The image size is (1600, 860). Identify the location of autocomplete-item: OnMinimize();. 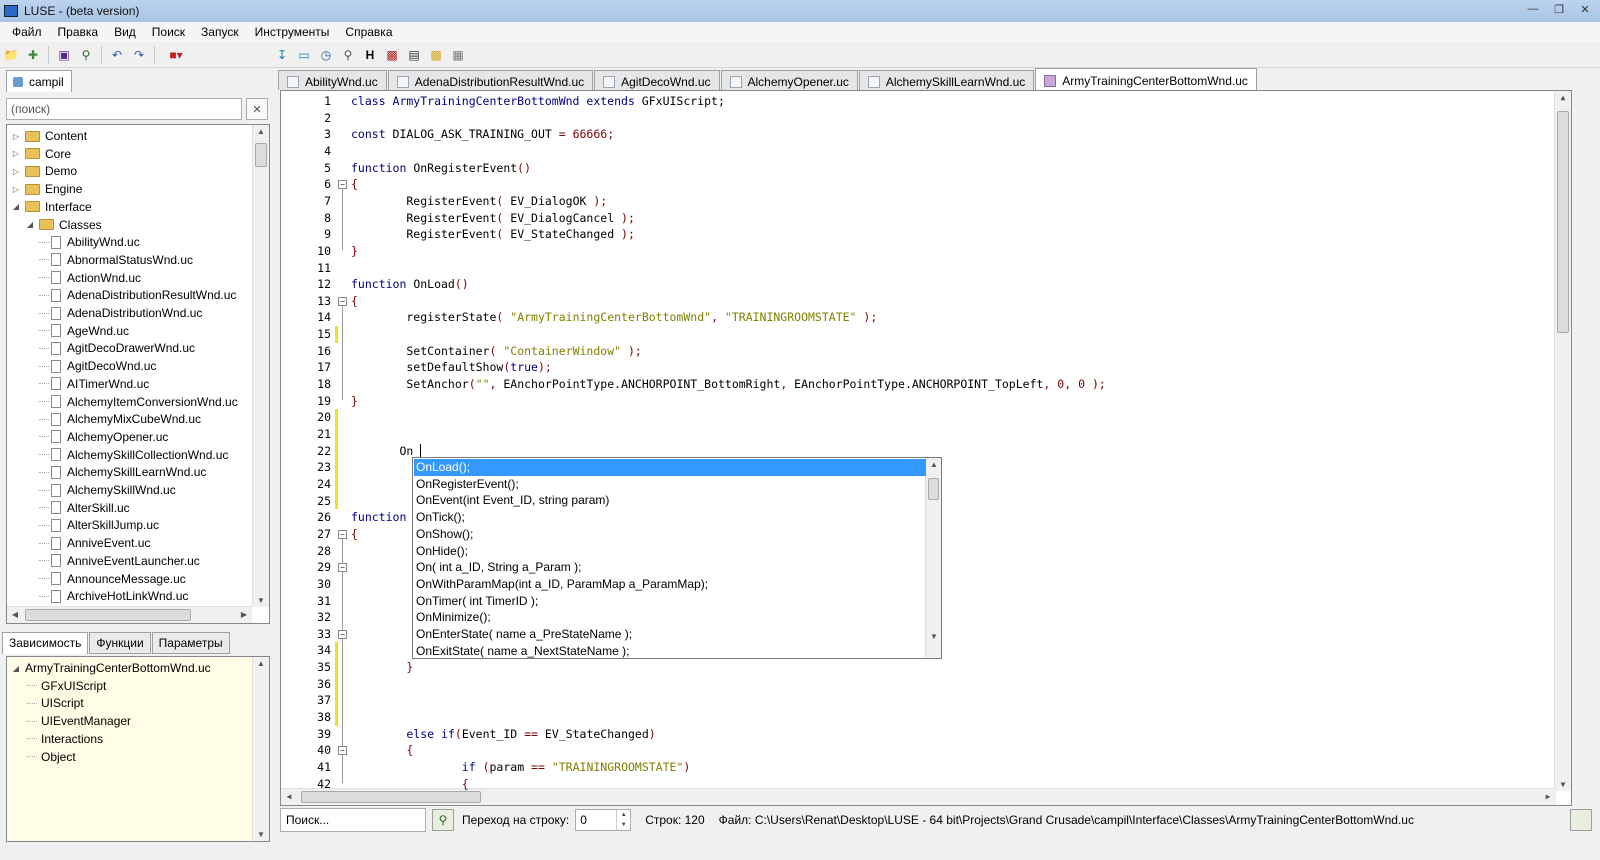
(670, 617).